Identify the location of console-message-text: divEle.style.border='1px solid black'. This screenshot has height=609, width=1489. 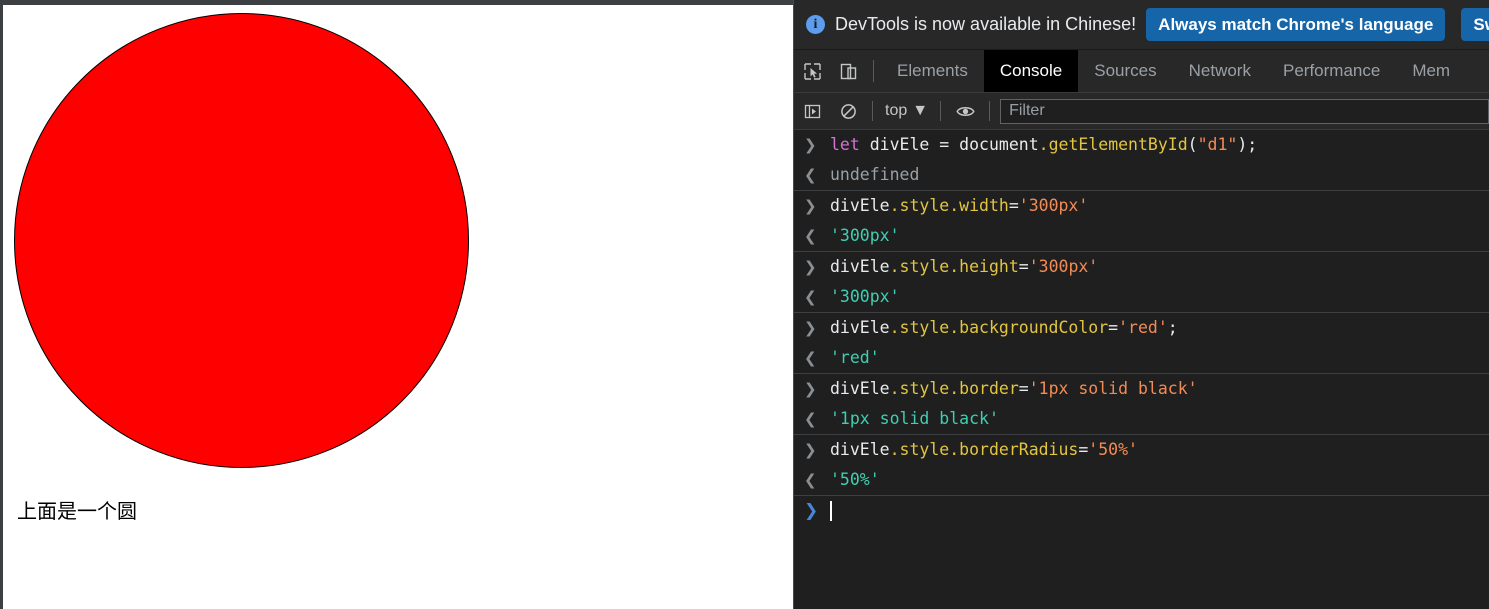
(1014, 388).